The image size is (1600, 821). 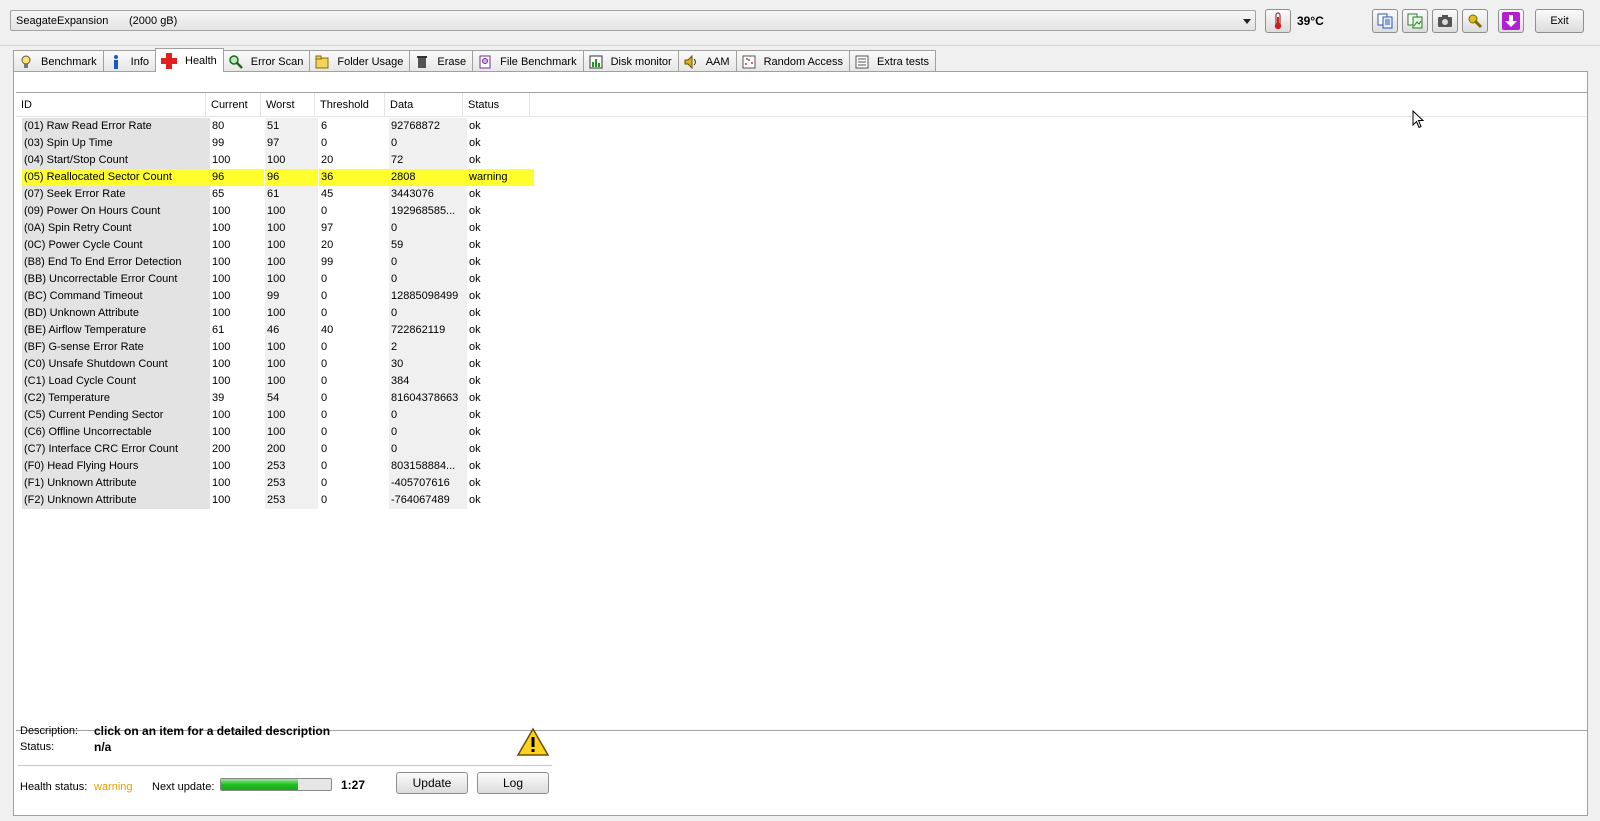 I want to click on cell-id: (BB) Uncorrectable Error Count, so click(x=116, y=279).